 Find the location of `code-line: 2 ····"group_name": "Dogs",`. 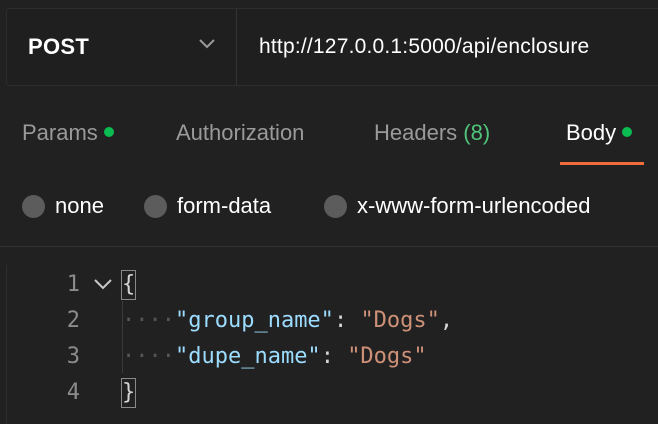

code-line: 2 ····"group_name": "Dogs", is located at coordinates (329, 321).